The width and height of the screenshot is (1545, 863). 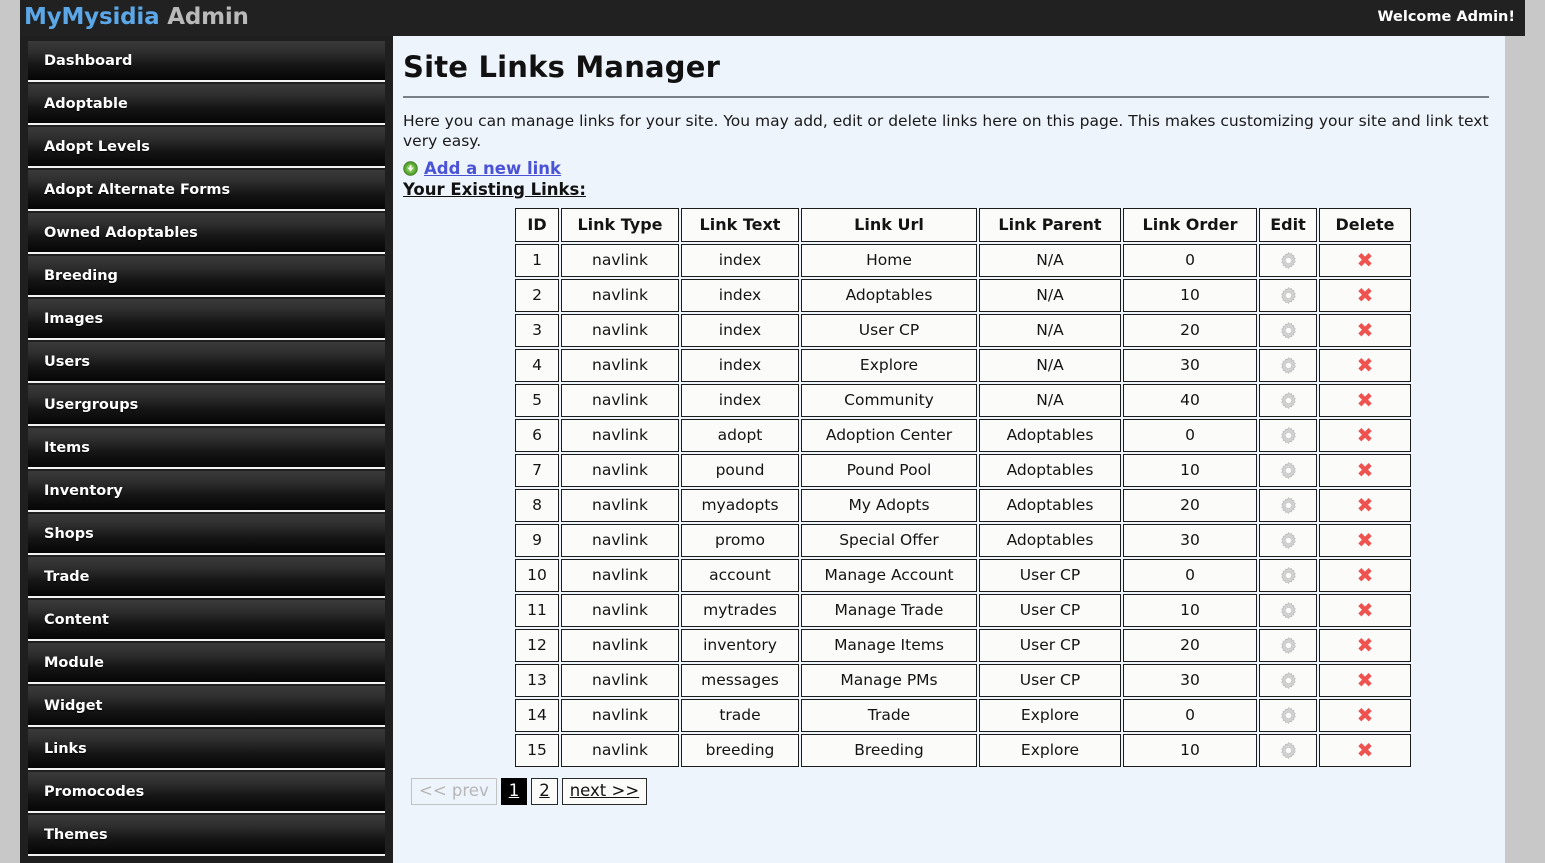 What do you see at coordinates (889, 330) in the screenshot?
I see `cell-link-url: User CP` at bounding box center [889, 330].